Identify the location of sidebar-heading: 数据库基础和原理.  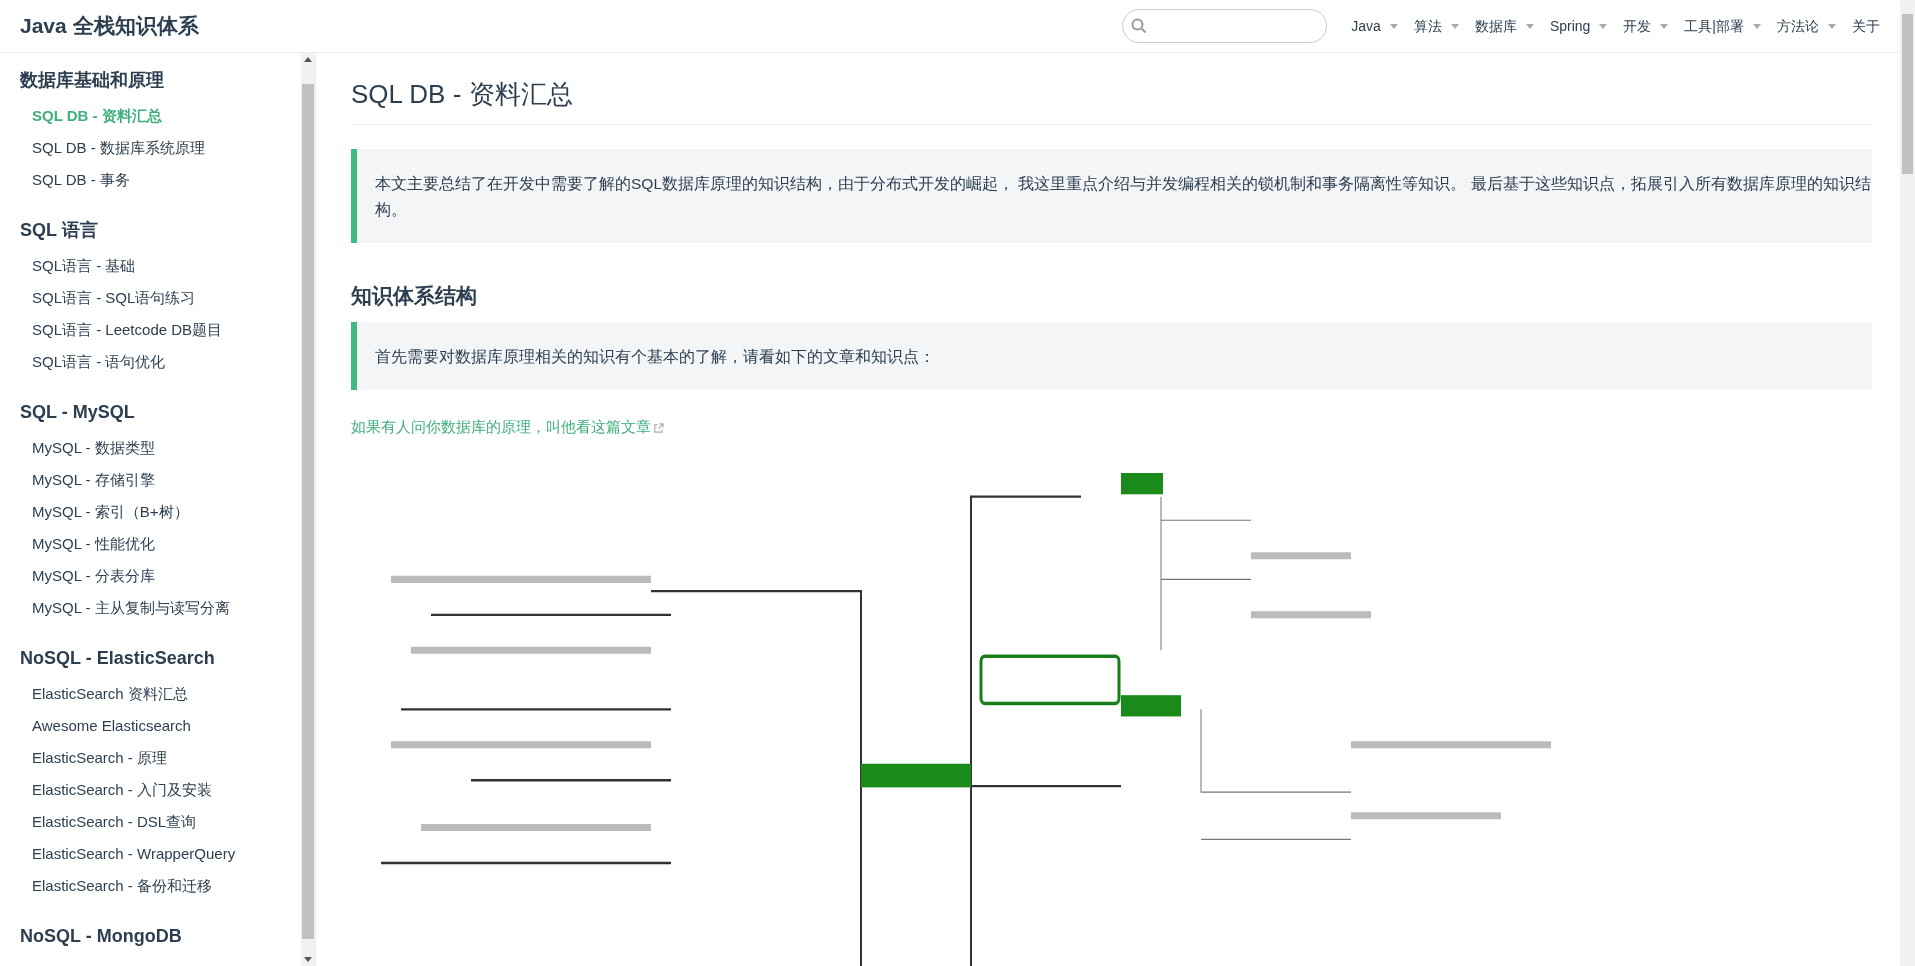
(92, 80).